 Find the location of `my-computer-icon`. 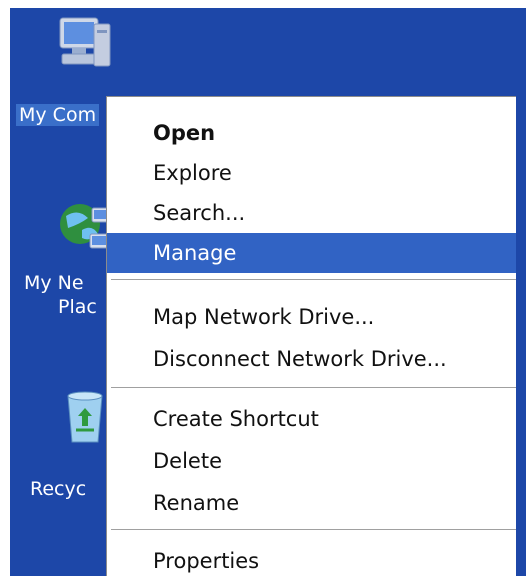

my-computer-icon is located at coordinates (85, 45).